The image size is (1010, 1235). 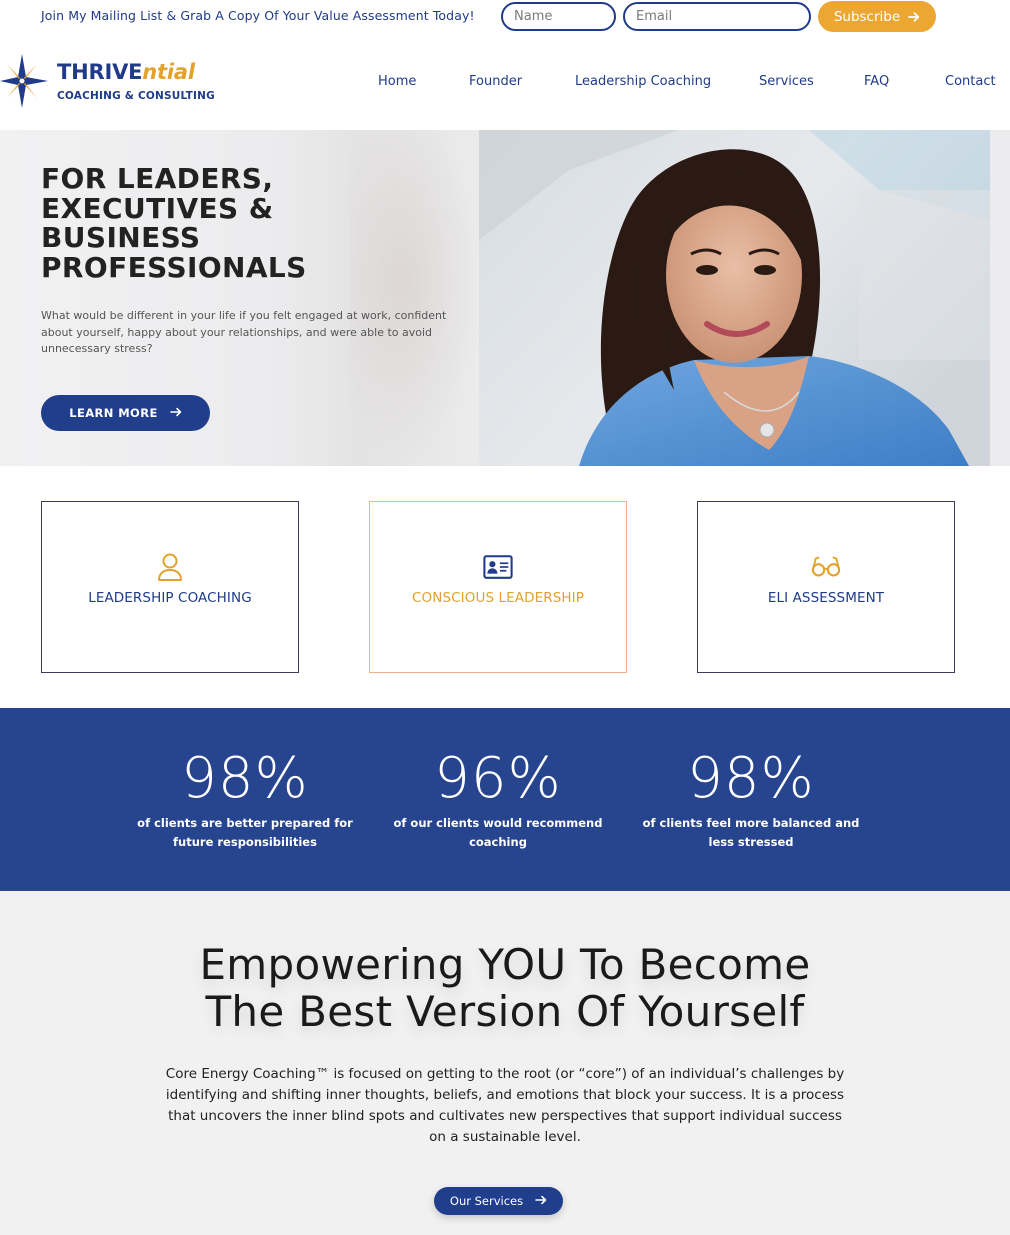 What do you see at coordinates (876, 81) in the screenshot?
I see `nav-faq: FAQ` at bounding box center [876, 81].